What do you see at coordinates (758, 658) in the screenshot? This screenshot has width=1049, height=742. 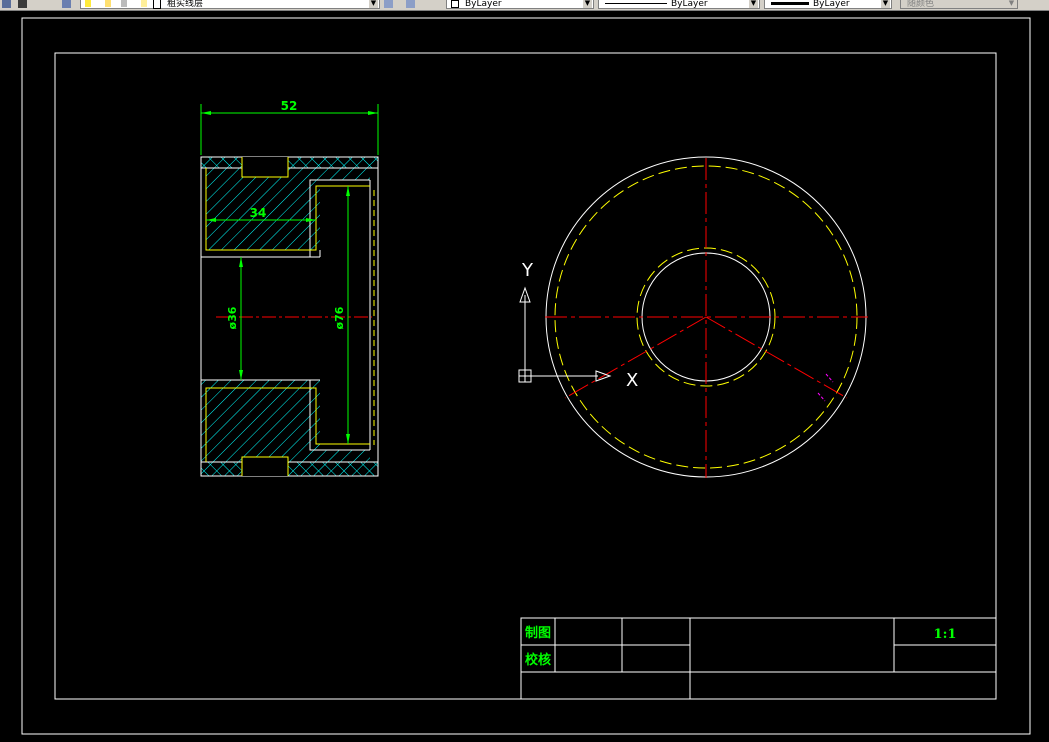 I see `title-block` at bounding box center [758, 658].